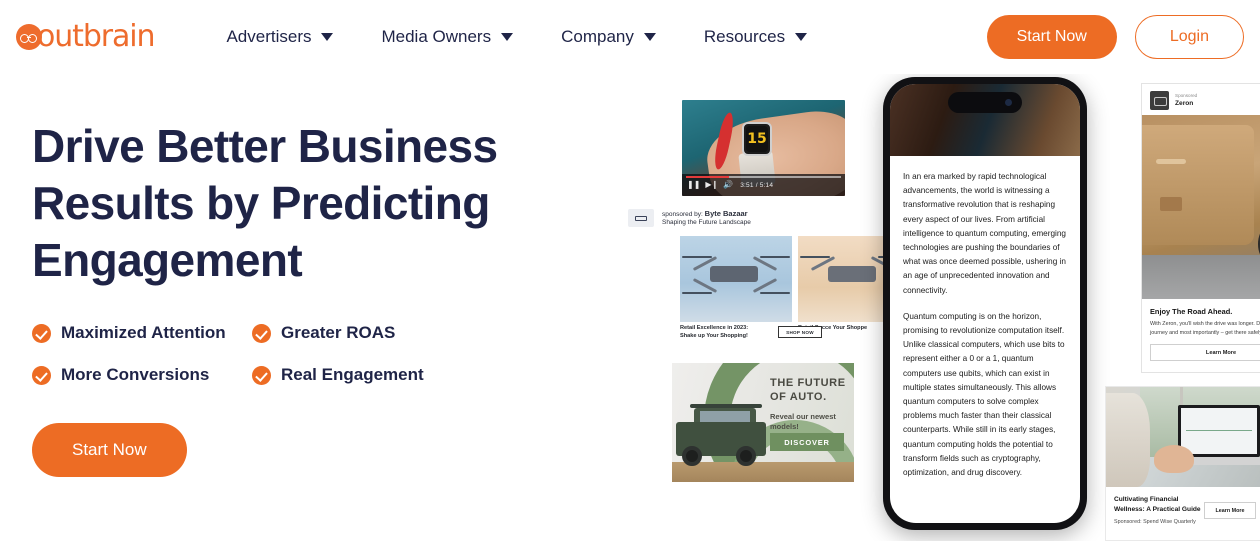  I want to click on nav-item-advertisers: Advertisers, so click(279, 37).